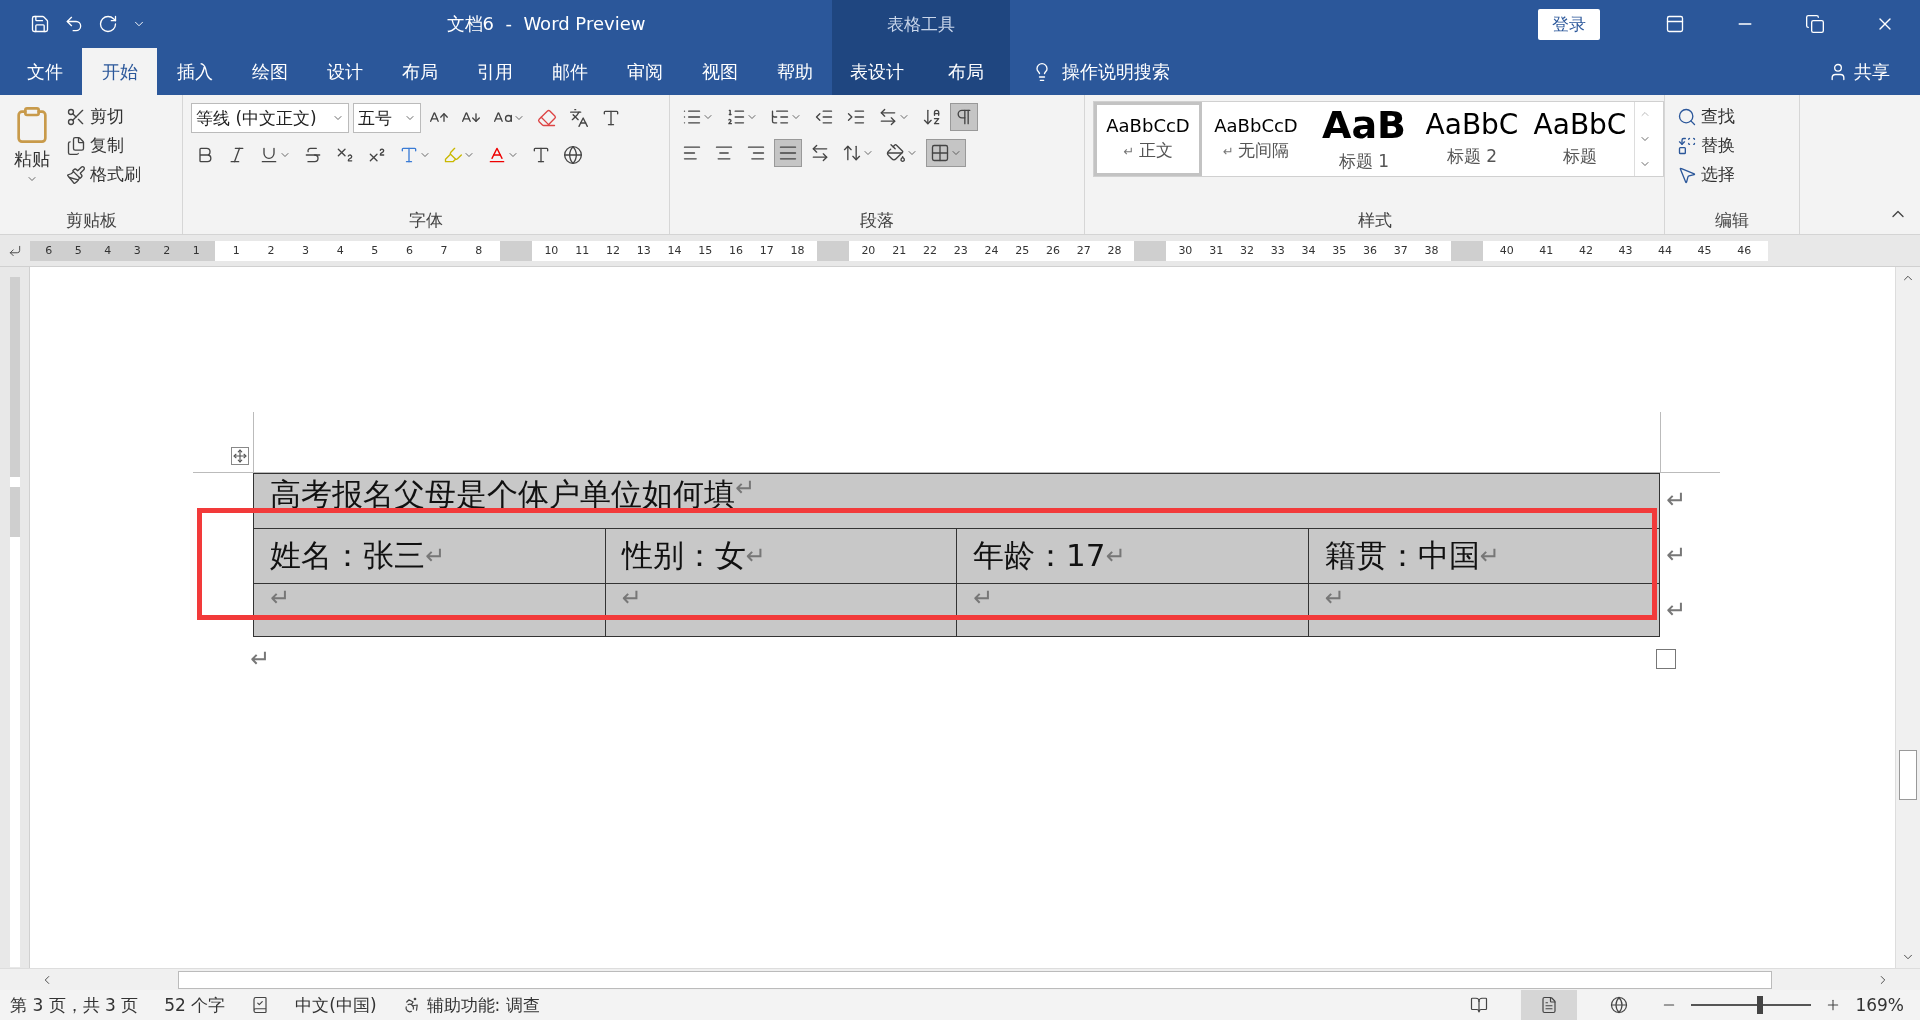 This screenshot has width=1920, height=1020. What do you see at coordinates (1872, 71) in the screenshot?
I see `share-button: 共享` at bounding box center [1872, 71].